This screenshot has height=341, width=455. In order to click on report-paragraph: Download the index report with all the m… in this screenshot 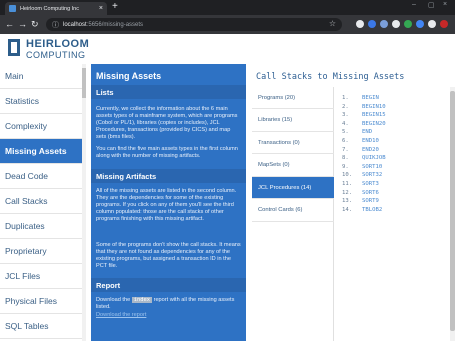, I will do `click(169, 304)`.